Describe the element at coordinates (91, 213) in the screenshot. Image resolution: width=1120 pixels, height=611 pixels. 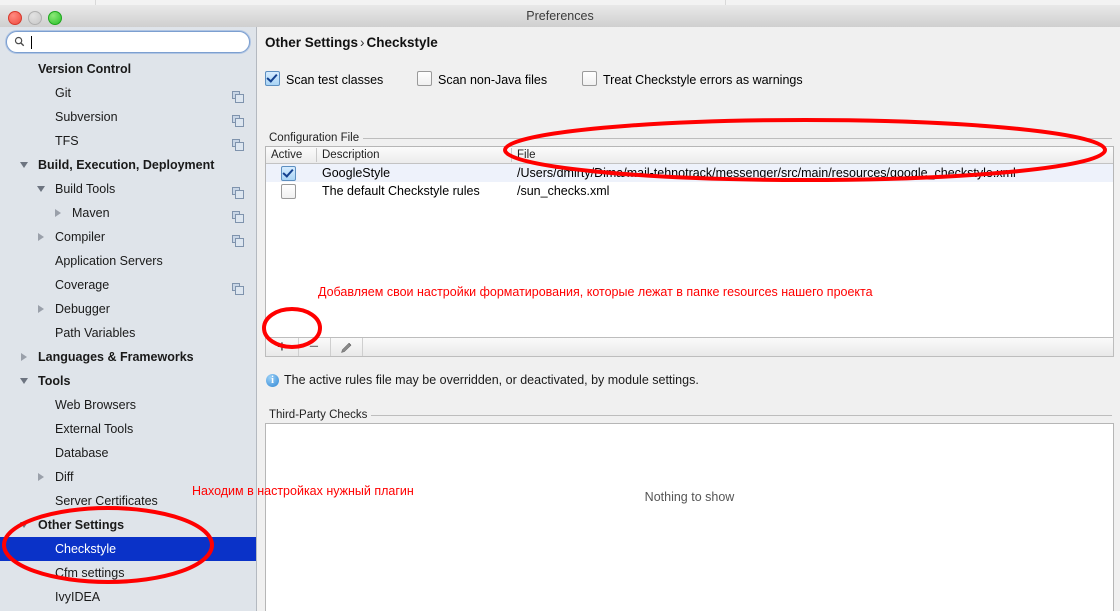
I see `sidebar-item-label: Maven` at that location.